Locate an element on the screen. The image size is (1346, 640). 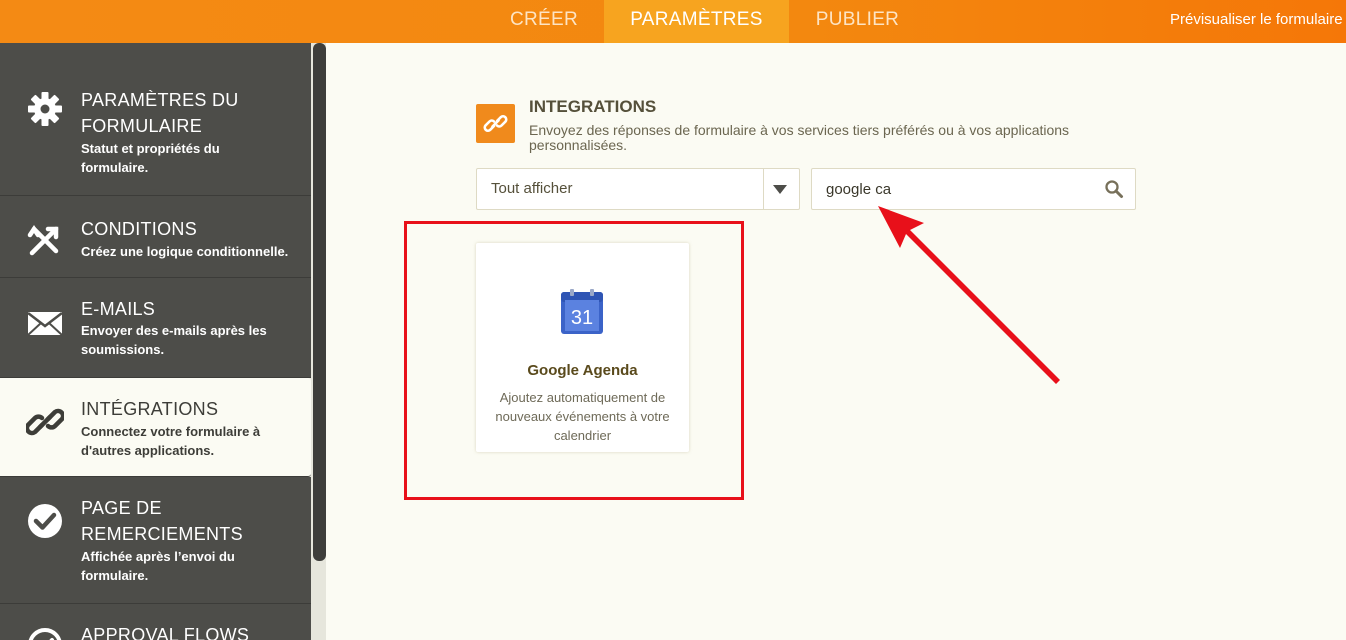
tab-parametres: PARAMÈTRES is located at coordinates (696, 21).